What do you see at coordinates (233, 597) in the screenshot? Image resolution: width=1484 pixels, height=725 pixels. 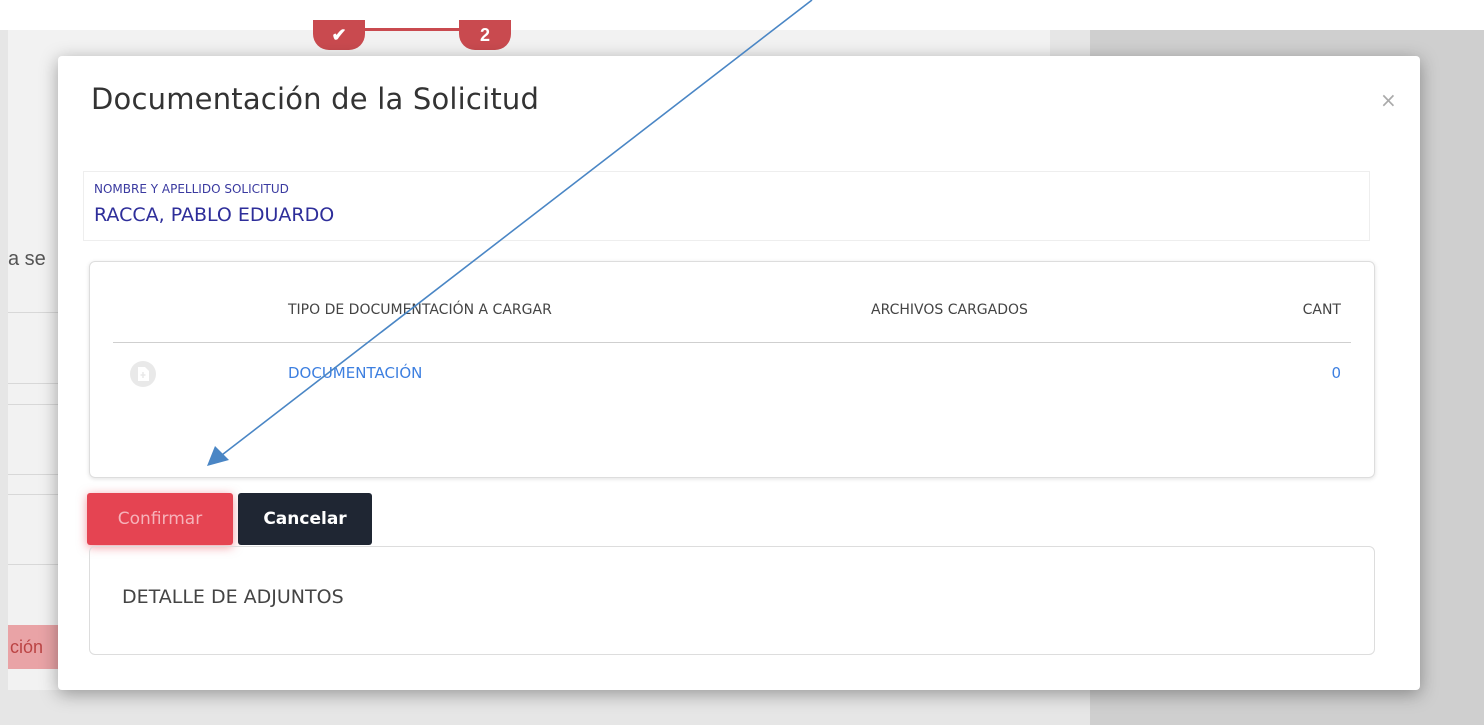 I see `attachments-title: DETALLE DE ADJUNTOS` at bounding box center [233, 597].